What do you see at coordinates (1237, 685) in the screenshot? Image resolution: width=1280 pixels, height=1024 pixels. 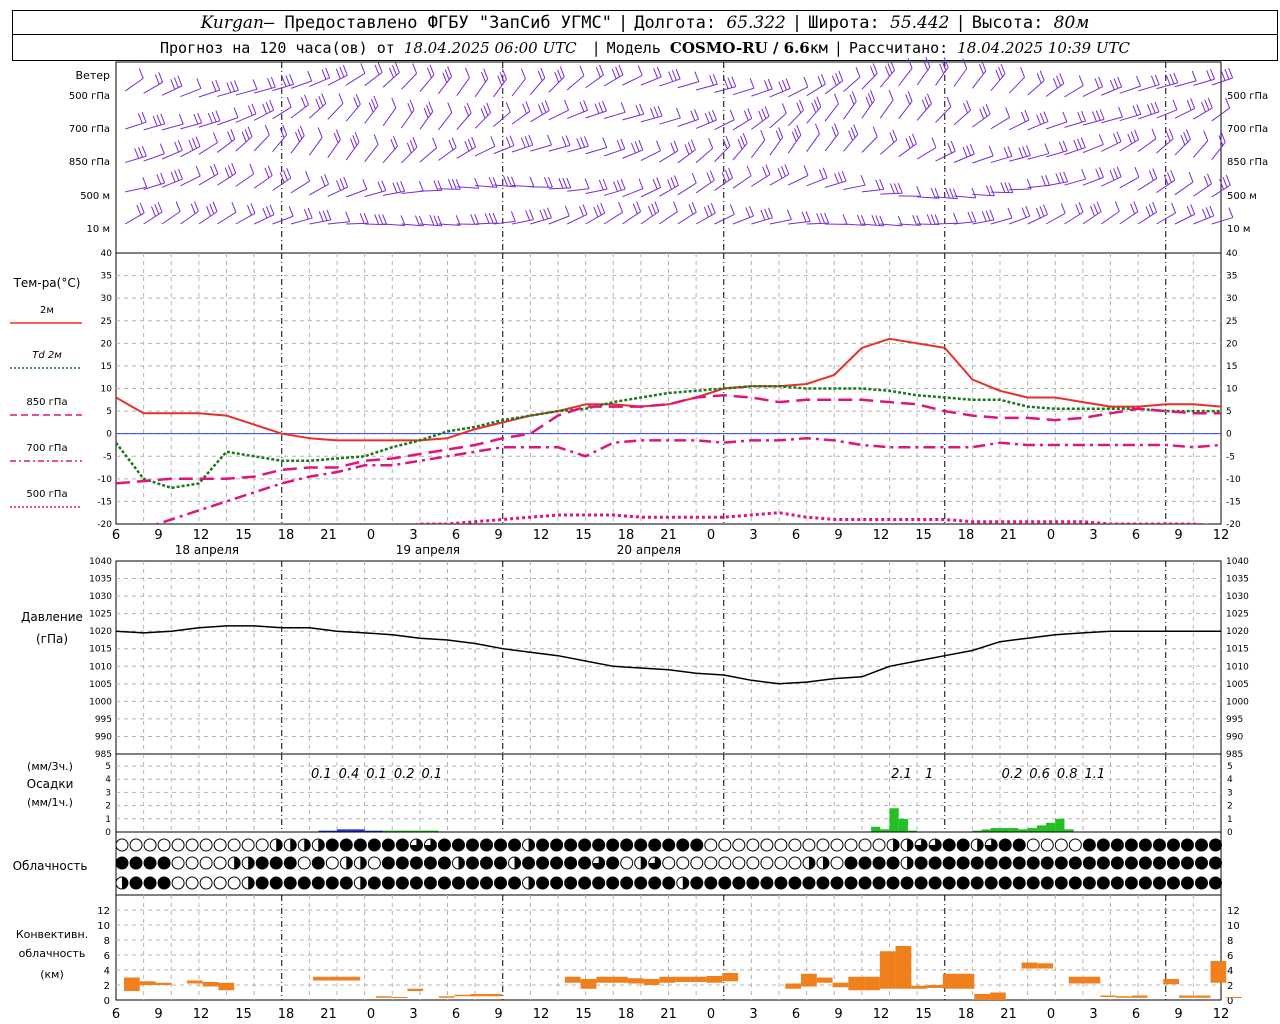 I see `y-tick-right: 1005` at bounding box center [1237, 685].